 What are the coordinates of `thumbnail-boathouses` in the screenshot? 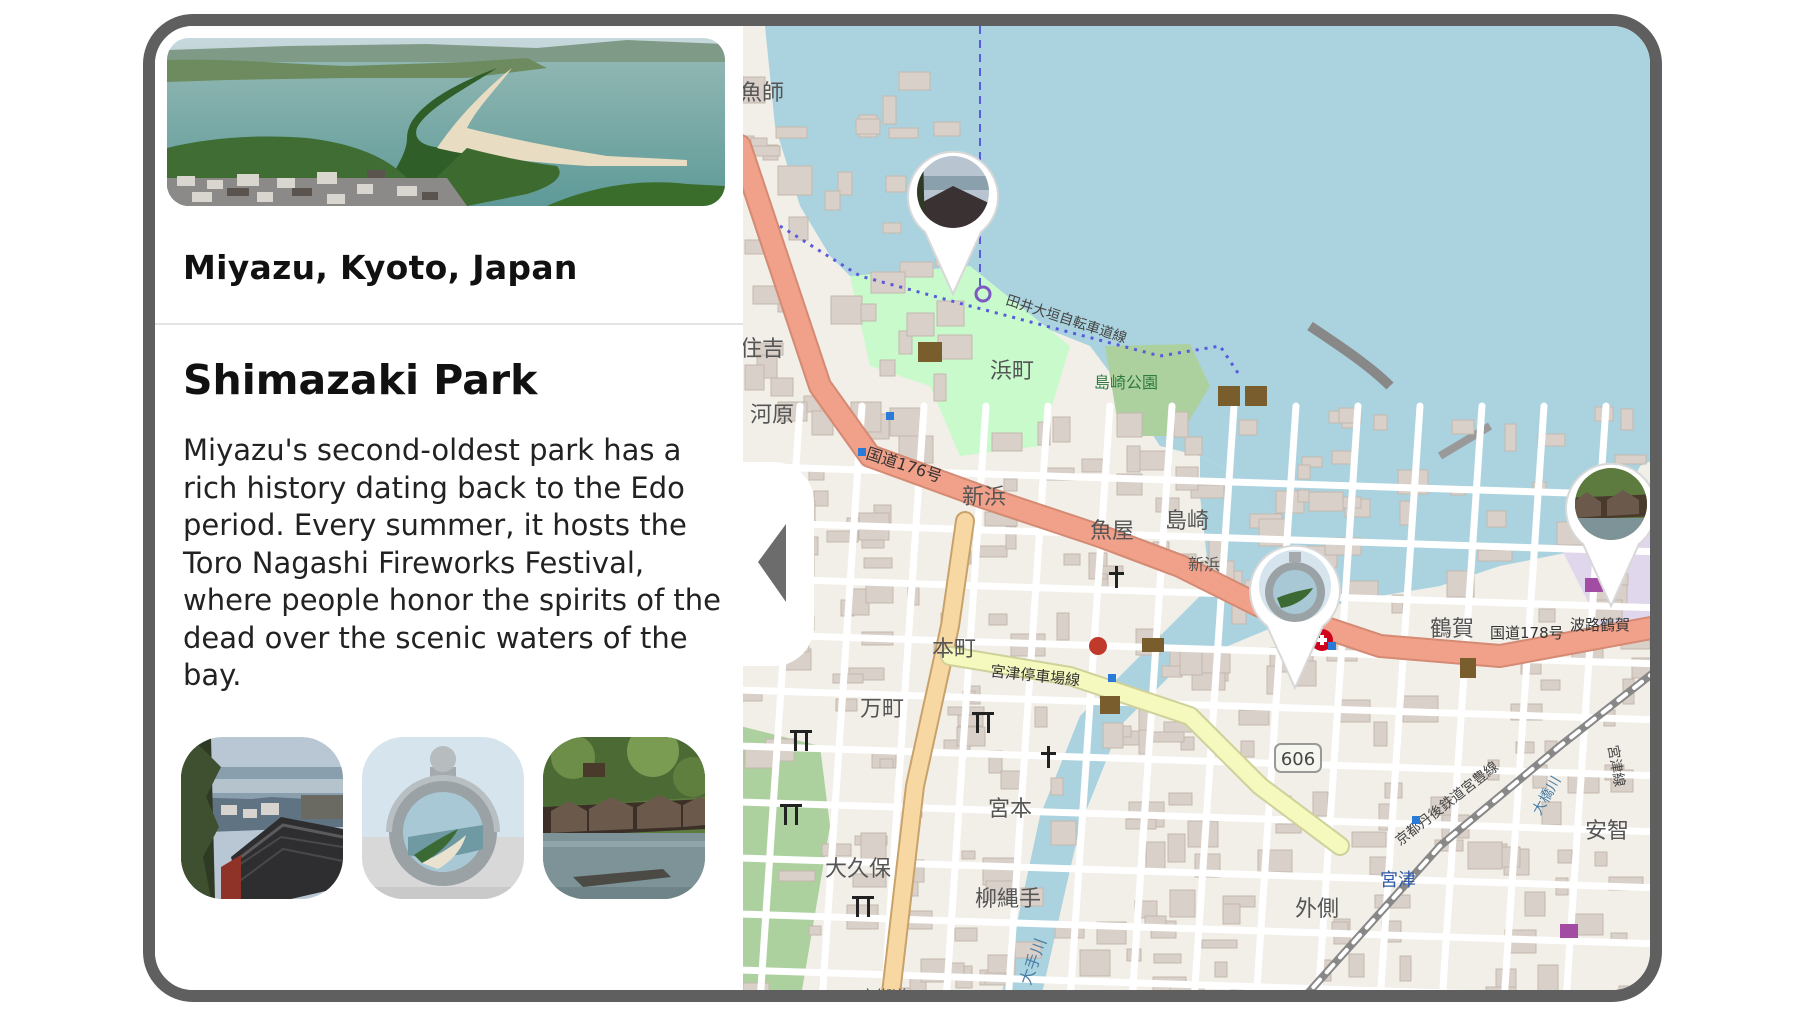 It's located at (624, 818).